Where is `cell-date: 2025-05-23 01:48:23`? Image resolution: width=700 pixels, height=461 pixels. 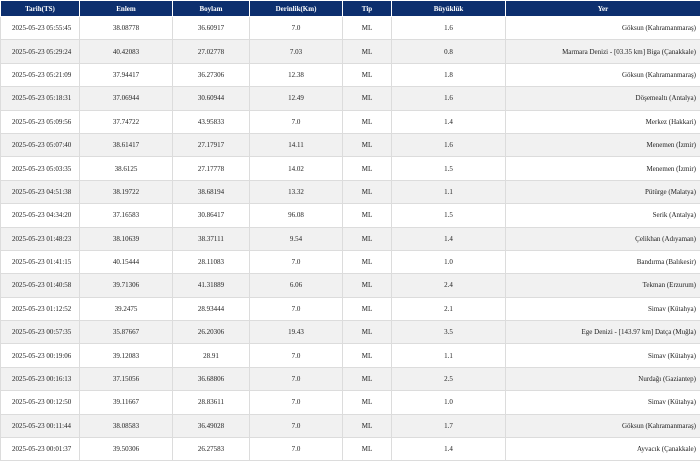
cell-date: 2025-05-23 01:48:23 is located at coordinates (40, 238).